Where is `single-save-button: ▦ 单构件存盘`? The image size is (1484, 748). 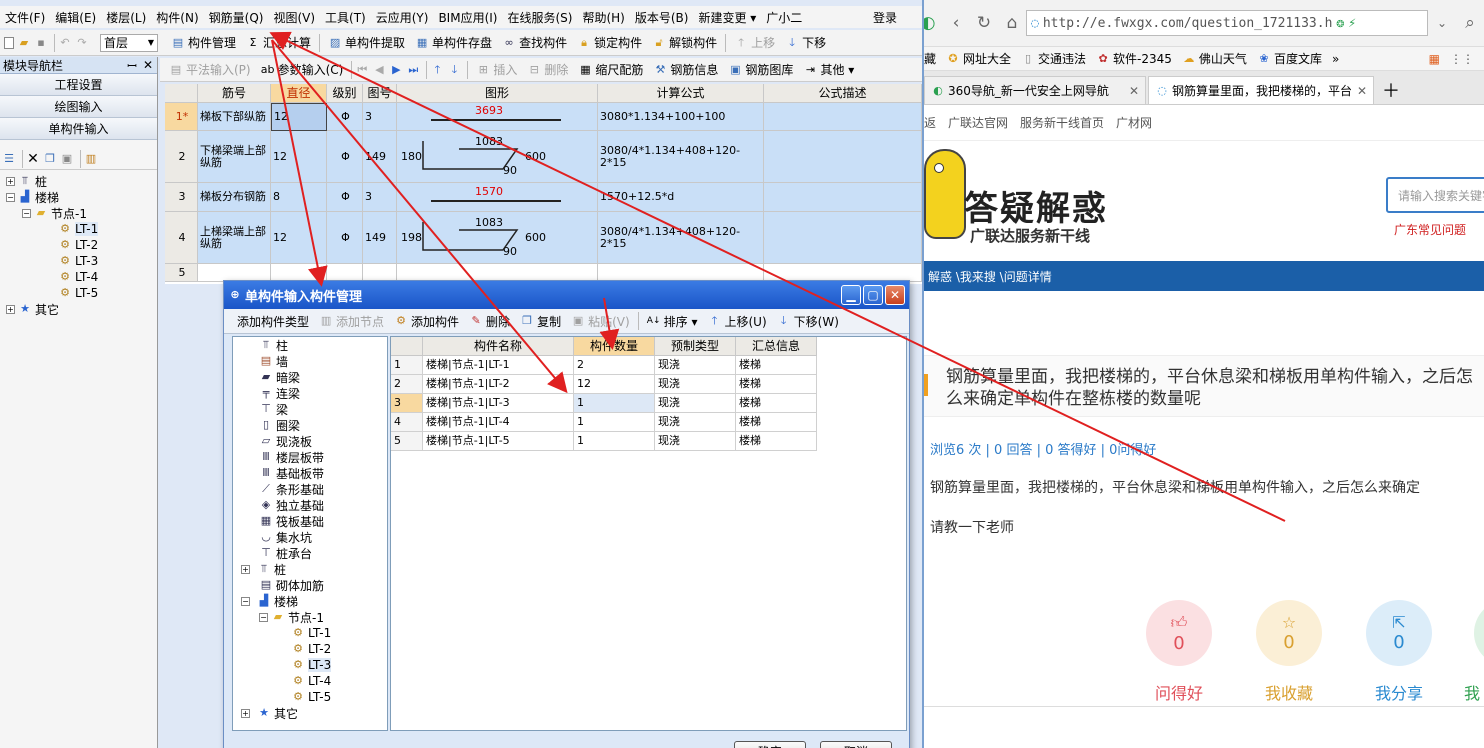 single-save-button: ▦ 单构件存盘 is located at coordinates (453, 42).